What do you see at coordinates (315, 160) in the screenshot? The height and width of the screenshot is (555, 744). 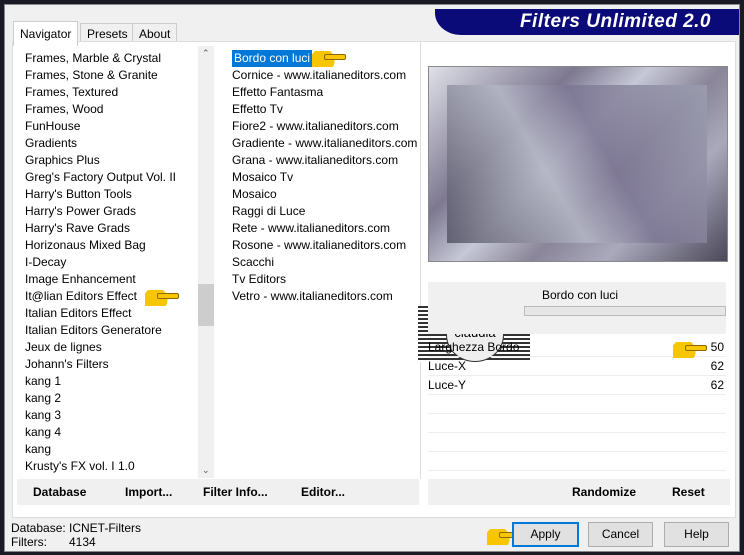 I see `filter-label: Grana - www.italianeditors.com` at bounding box center [315, 160].